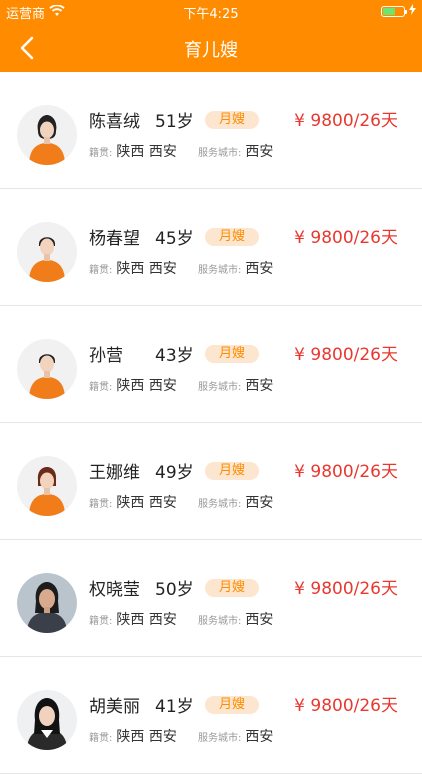  I want to click on nanny-age: 50岁, so click(174, 590).